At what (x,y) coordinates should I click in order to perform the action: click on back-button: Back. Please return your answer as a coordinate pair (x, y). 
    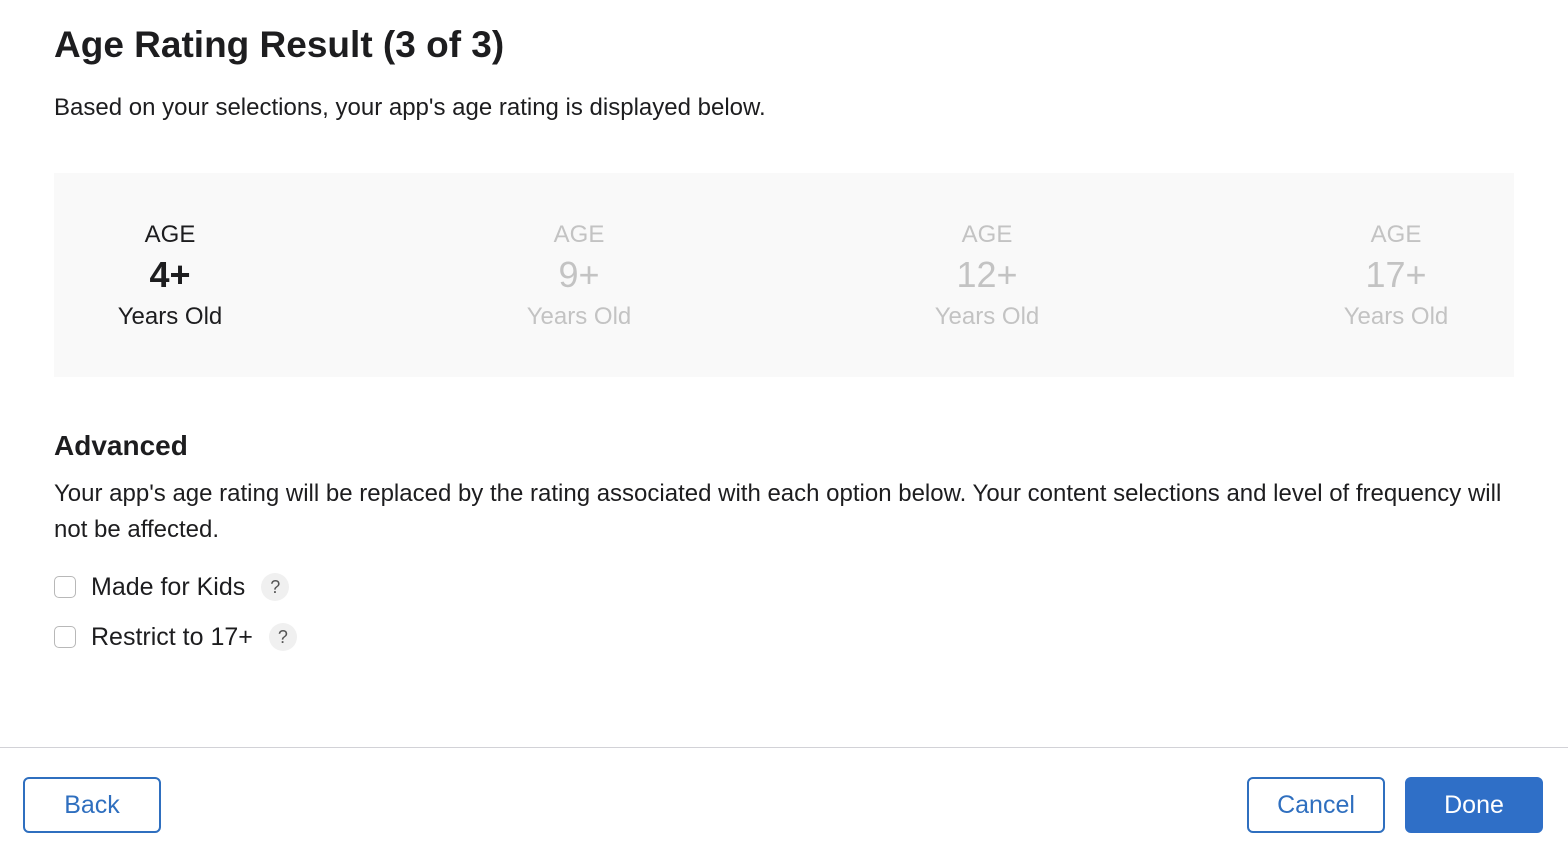
    Looking at the image, I should click on (92, 805).